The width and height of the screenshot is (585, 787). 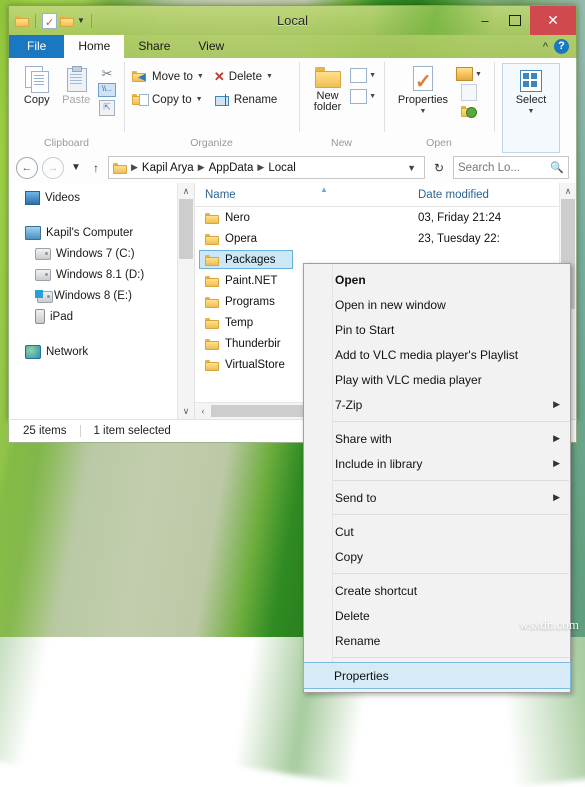 I want to click on breadcrumb-item-appdata: AppData, so click(x=231, y=168).